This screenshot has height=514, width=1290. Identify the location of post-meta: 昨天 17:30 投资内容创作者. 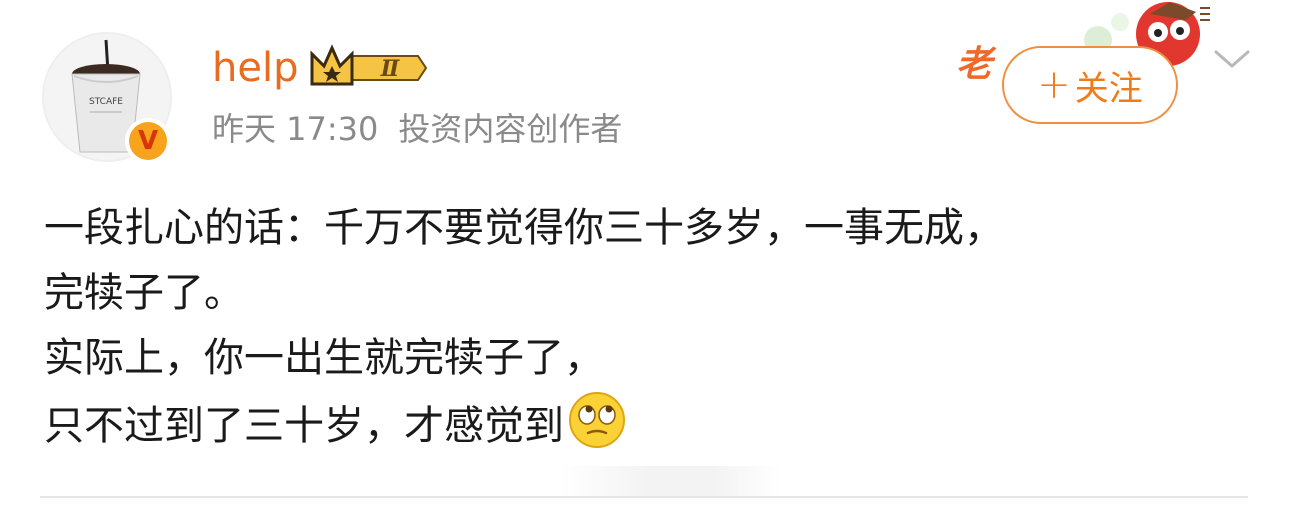
(417, 129).